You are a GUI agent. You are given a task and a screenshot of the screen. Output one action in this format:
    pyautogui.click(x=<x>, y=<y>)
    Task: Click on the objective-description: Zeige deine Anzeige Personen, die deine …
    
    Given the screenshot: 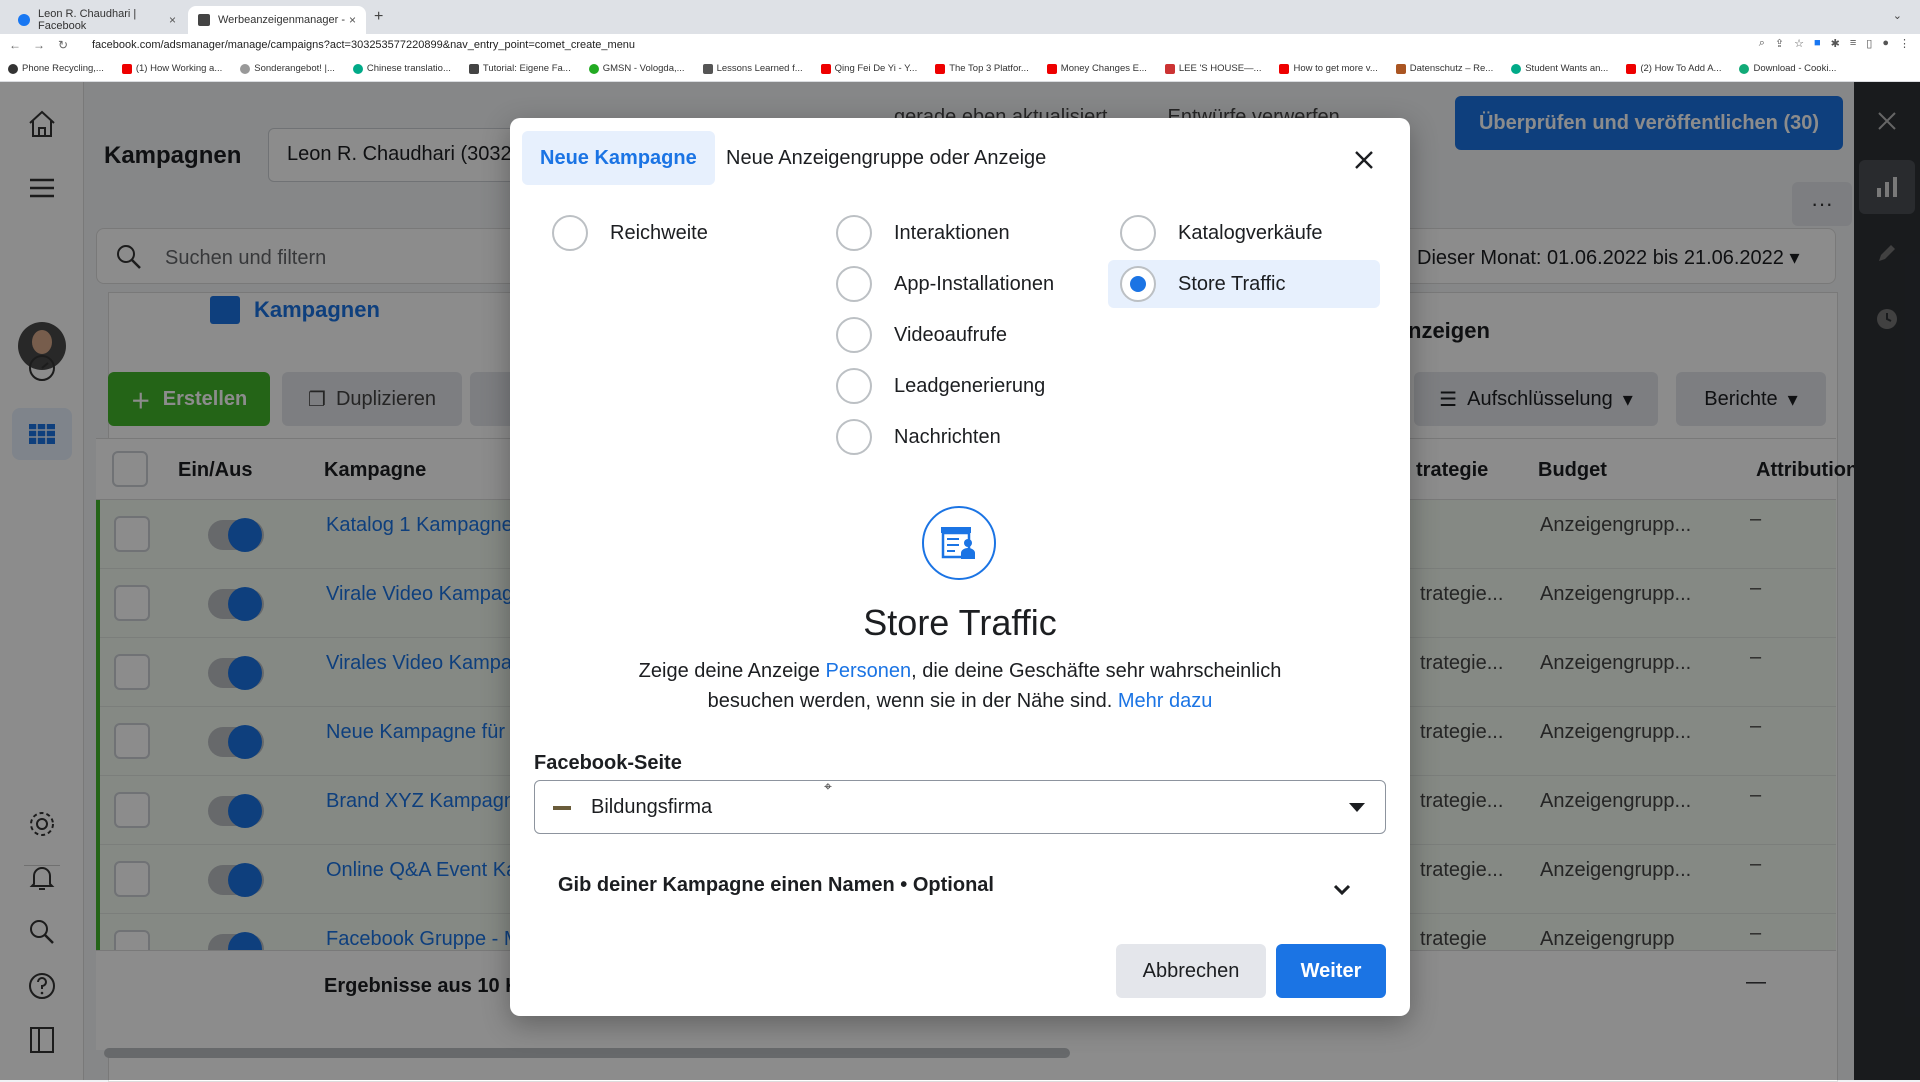 What is the action you would take?
    pyautogui.click(x=960, y=686)
    